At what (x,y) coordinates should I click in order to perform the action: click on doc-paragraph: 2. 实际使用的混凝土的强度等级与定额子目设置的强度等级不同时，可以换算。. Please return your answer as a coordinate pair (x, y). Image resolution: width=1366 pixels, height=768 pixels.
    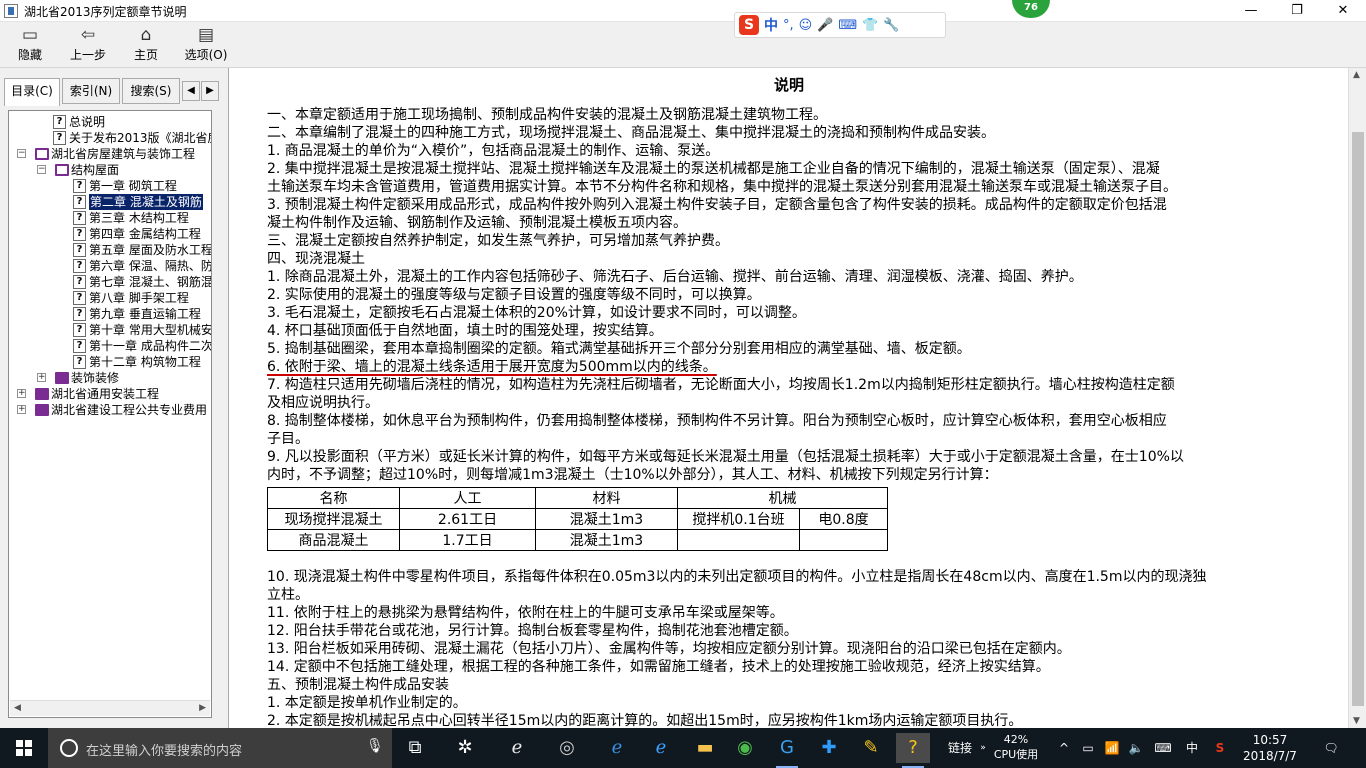
    Looking at the image, I should click on (514, 295).